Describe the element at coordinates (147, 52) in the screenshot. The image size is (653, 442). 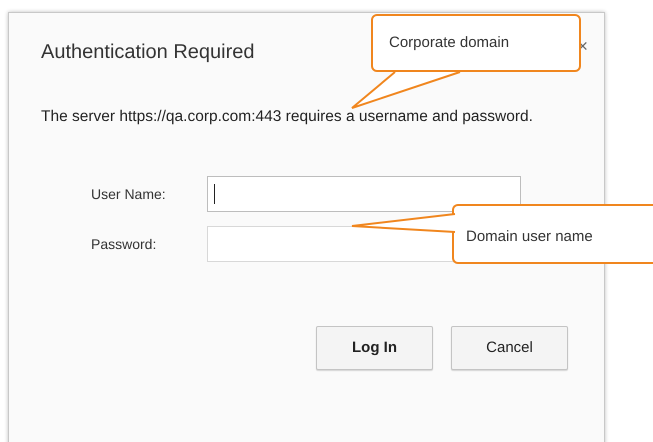
I see `dialog-title: Authentication Required` at that location.